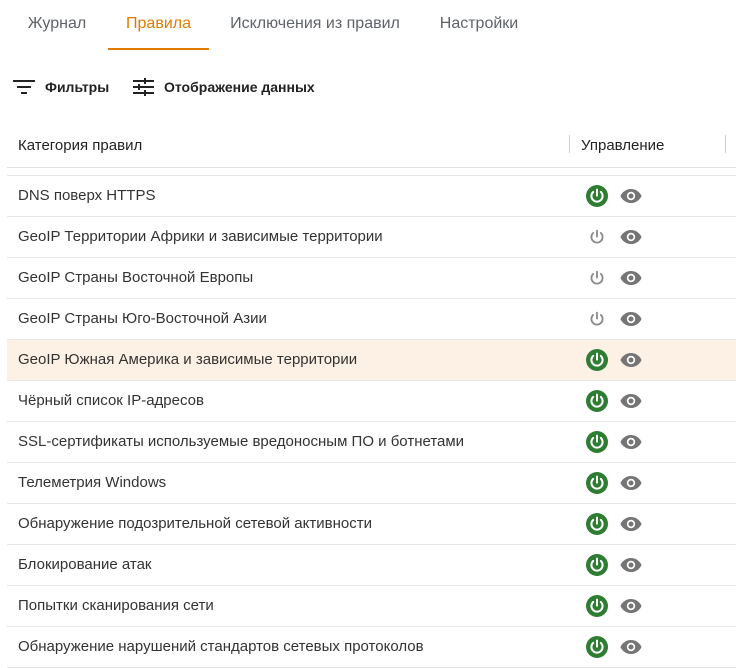 The image size is (736, 668). What do you see at coordinates (371, 319) in the screenshot?
I see `table-row: GeoIP Страны Юго-Восточной Азии` at bounding box center [371, 319].